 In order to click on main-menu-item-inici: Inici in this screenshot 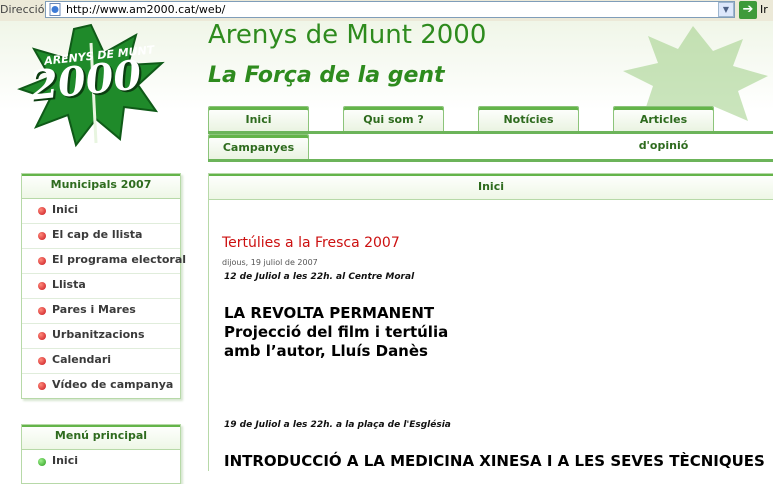, I will do `click(101, 462)`.